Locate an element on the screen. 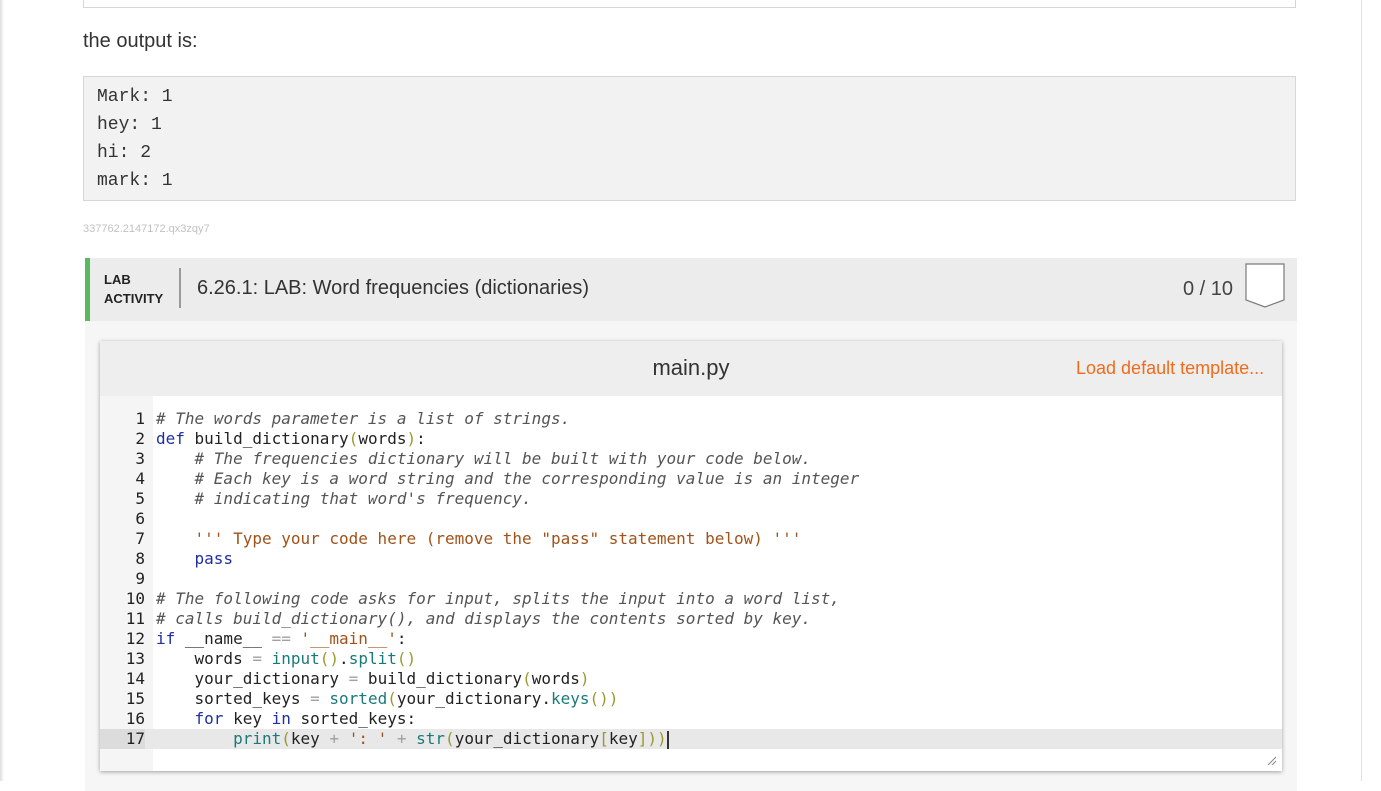  line-number: 8 is located at coordinates (140, 558).